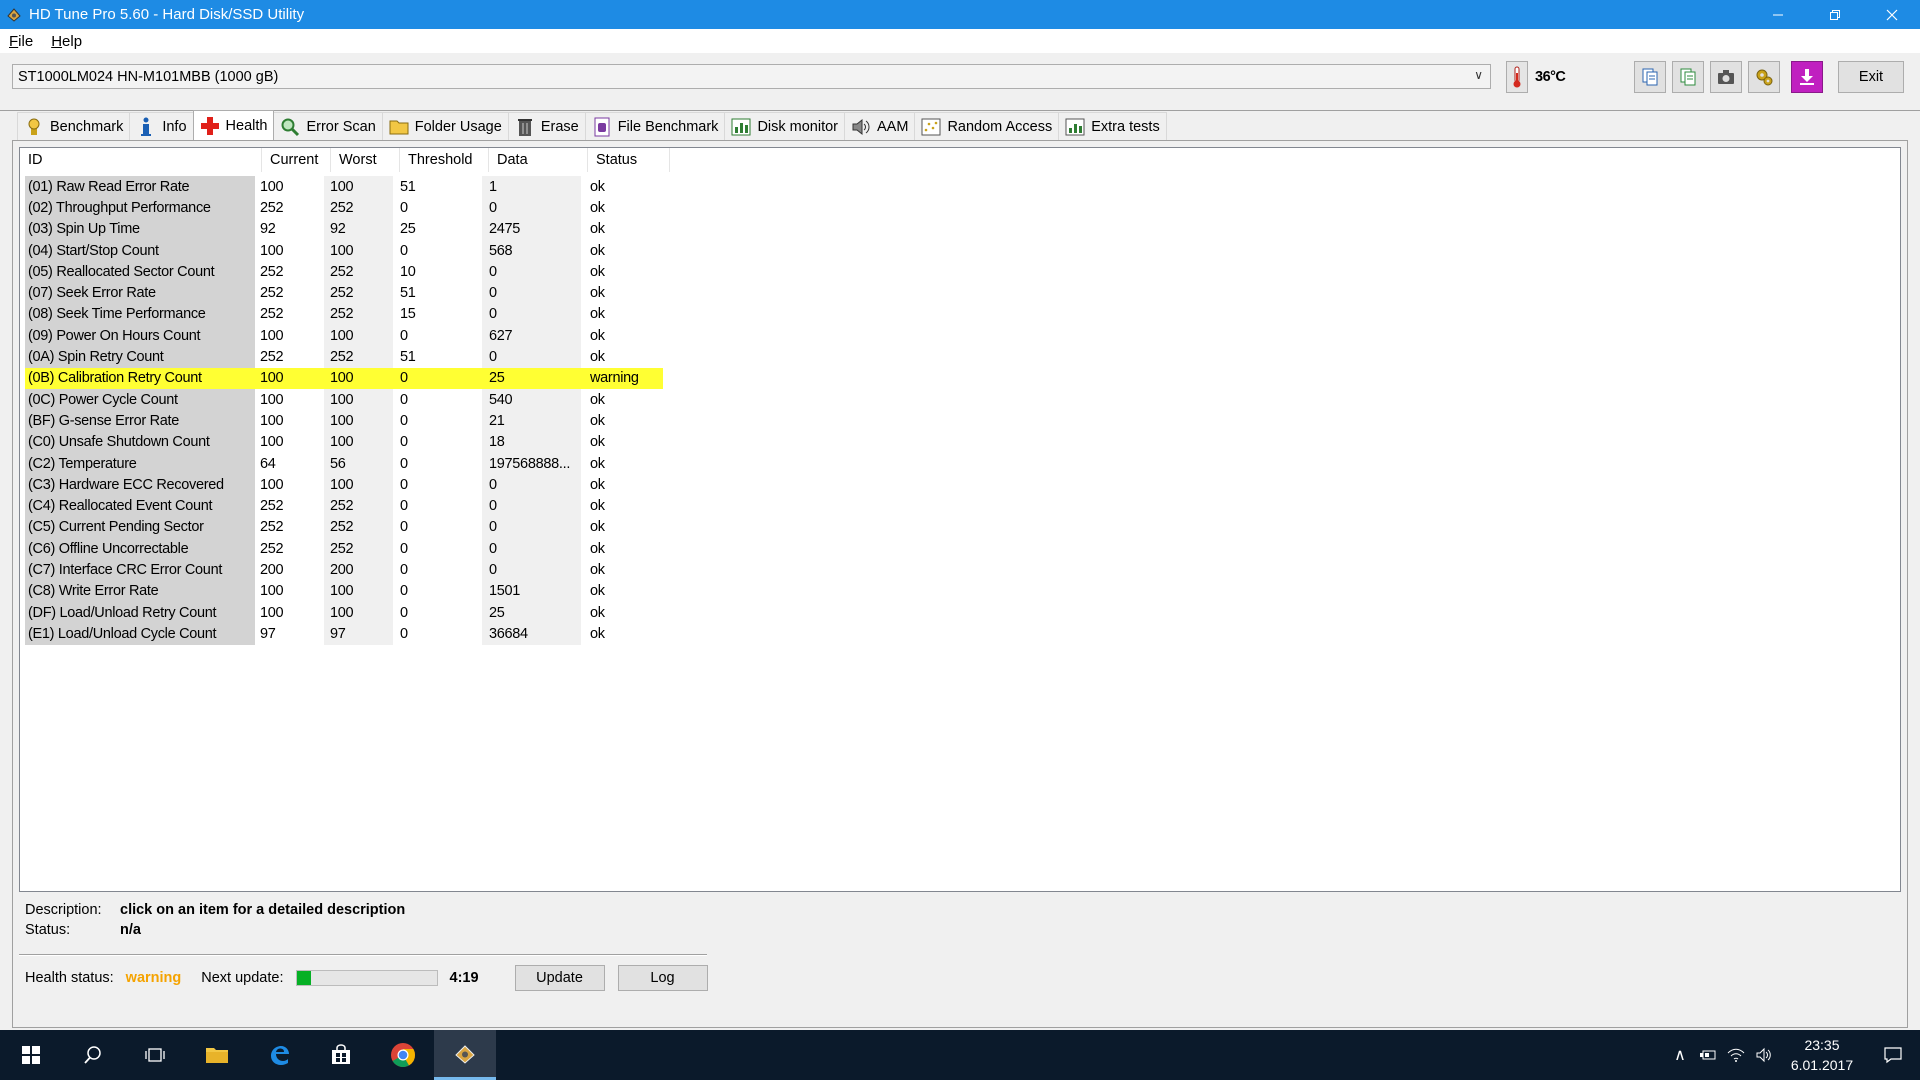  What do you see at coordinates (1688, 77) in the screenshot?
I see `copy-info-button` at bounding box center [1688, 77].